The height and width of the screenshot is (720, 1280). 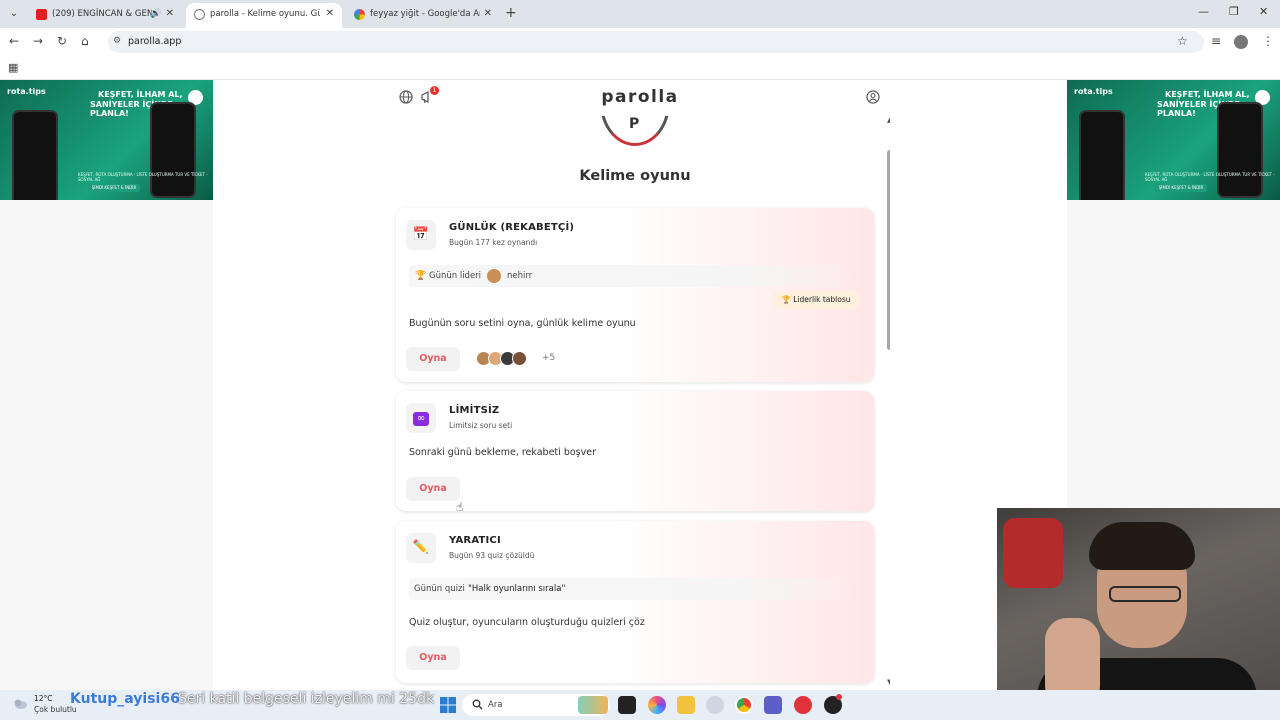 I want to click on infinity-icon: ∞, so click(x=421, y=418).